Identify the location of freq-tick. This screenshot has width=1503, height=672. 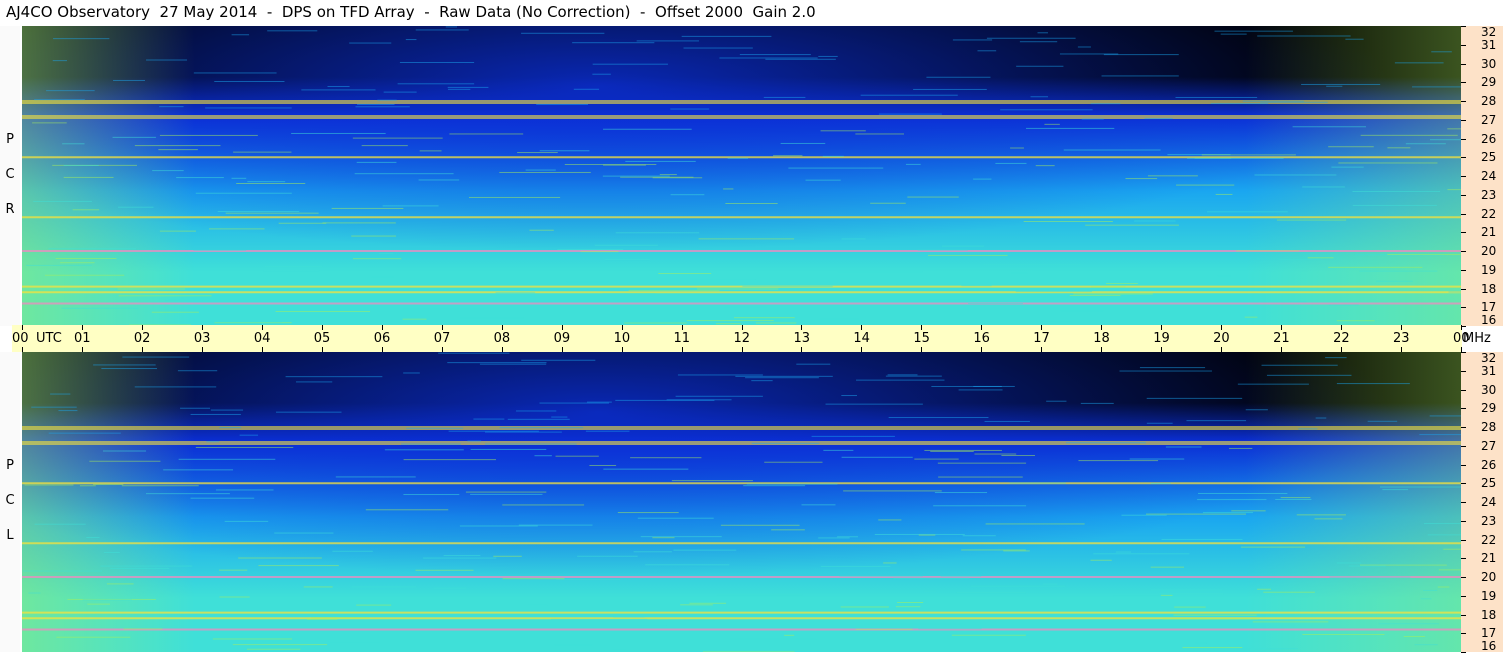
(1463, 101).